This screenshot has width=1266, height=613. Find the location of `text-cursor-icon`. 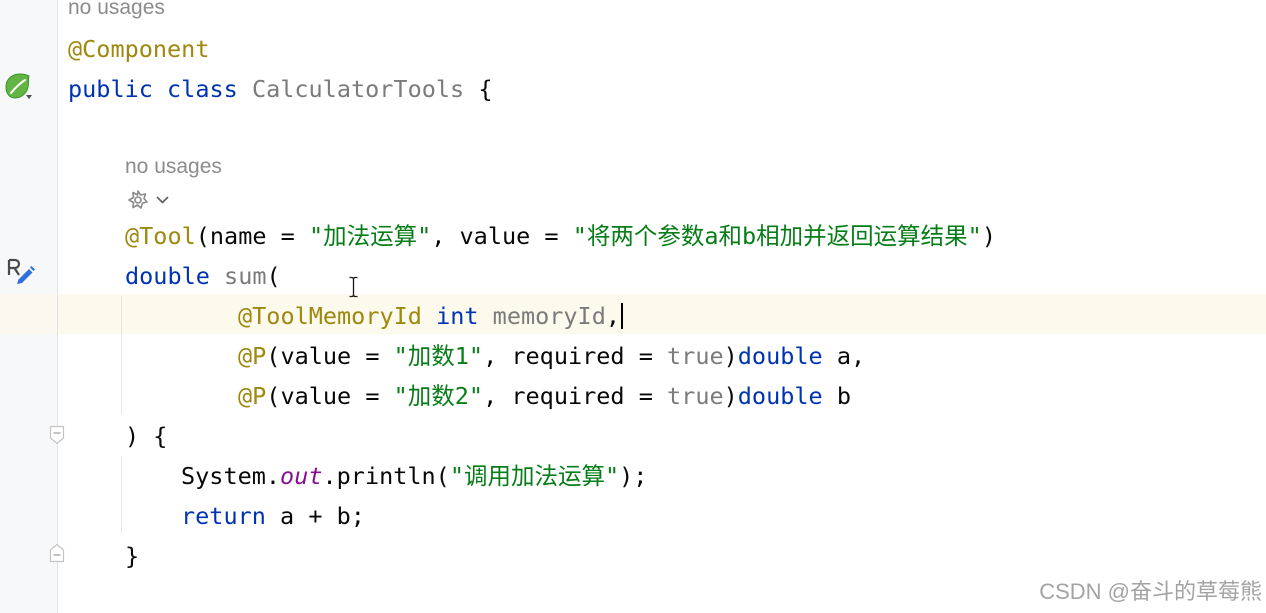

text-cursor-icon is located at coordinates (353, 287).